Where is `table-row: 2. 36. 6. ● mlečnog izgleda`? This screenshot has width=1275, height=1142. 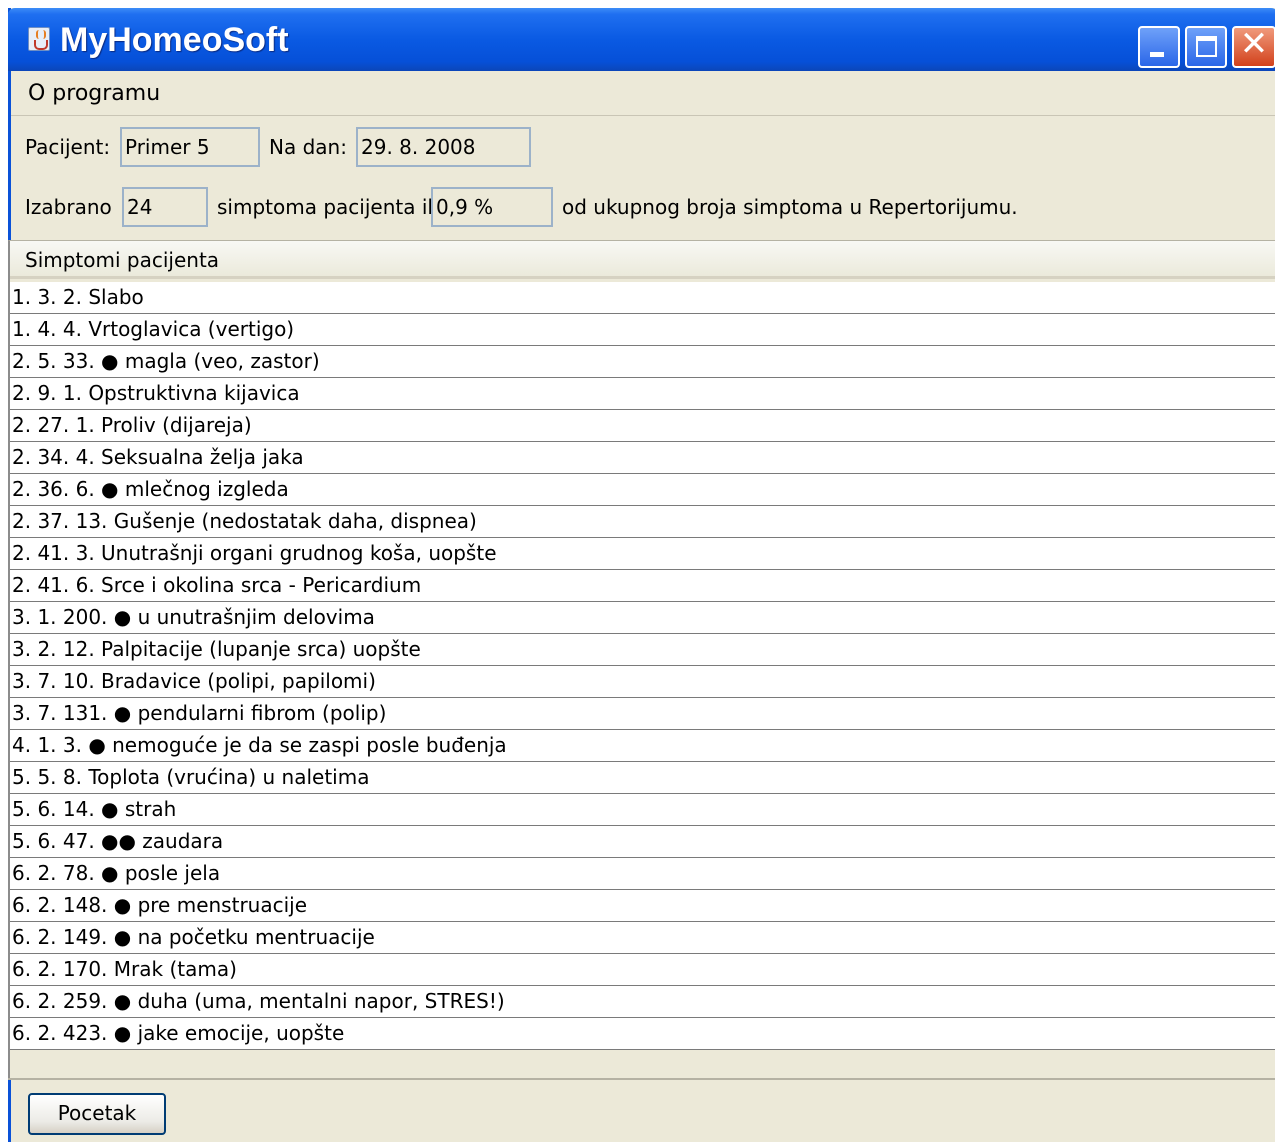 table-row: 2. 36. 6. ● mlečnog izgleda is located at coordinates (642, 490).